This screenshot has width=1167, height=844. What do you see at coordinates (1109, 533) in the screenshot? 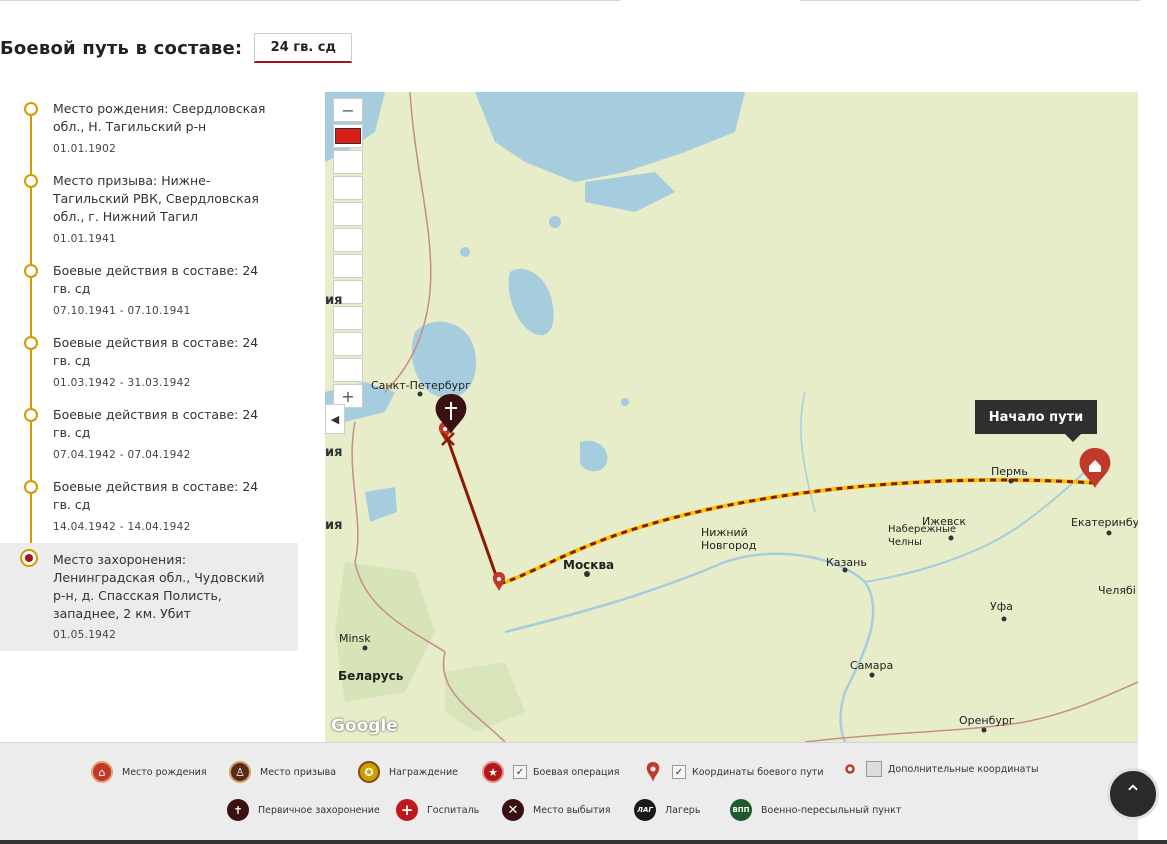
I see `city-dot-ekb` at bounding box center [1109, 533].